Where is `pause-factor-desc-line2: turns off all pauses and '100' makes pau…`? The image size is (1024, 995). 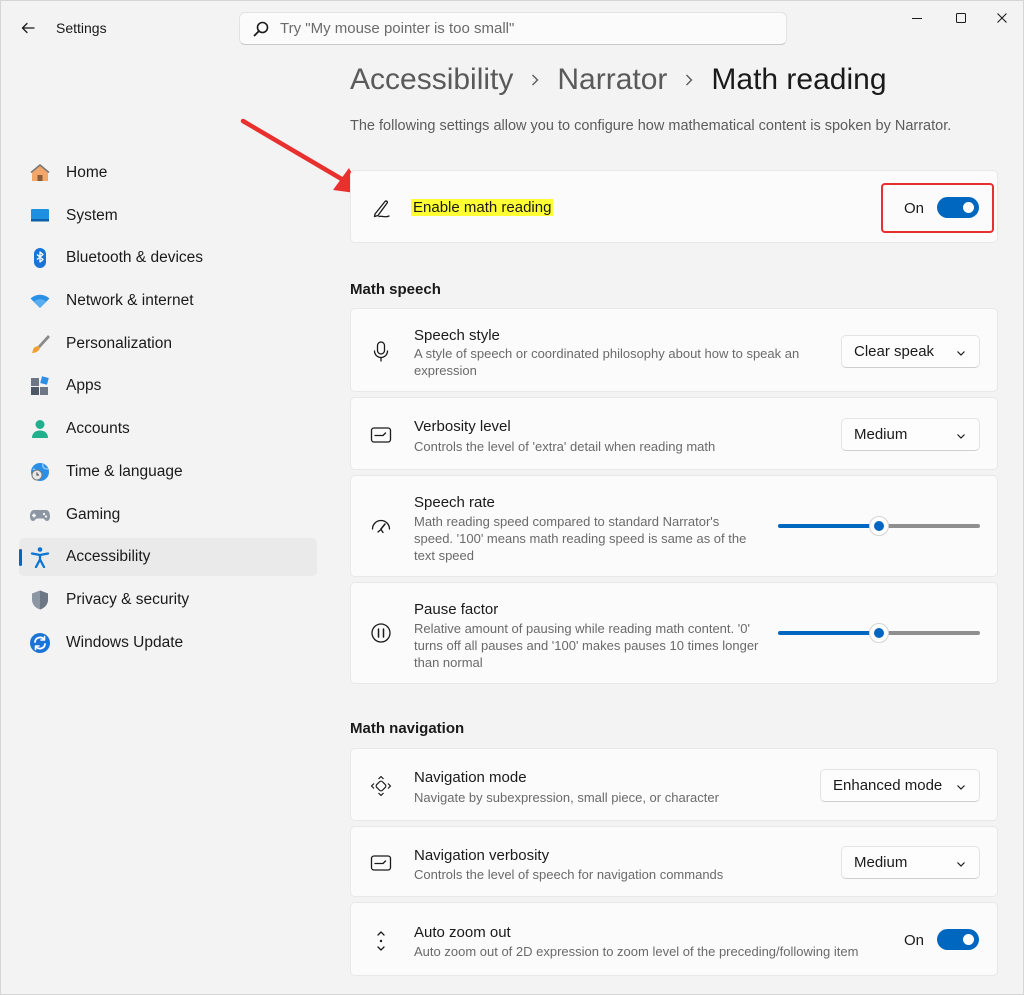
pause-factor-desc-line2: turns off all pauses and '100' makes pau… is located at coordinates (586, 645).